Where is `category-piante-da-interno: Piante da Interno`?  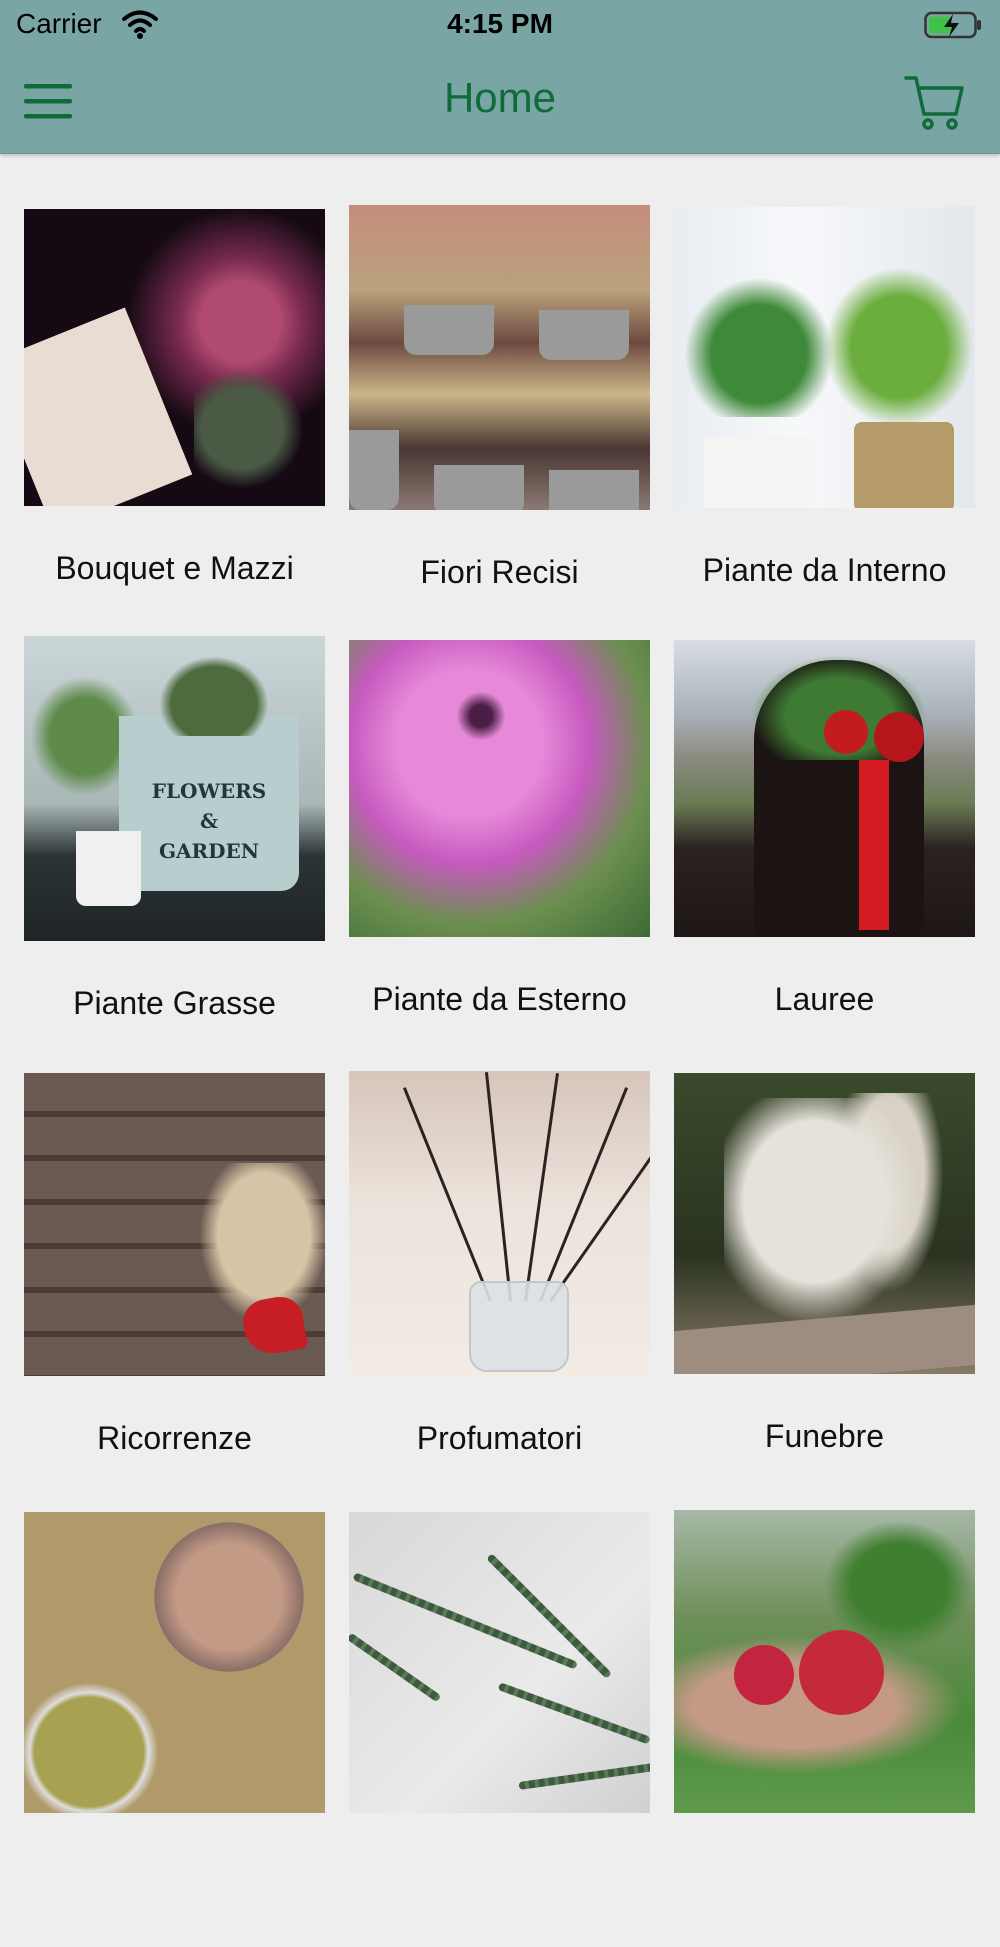
category-piante-da-interno: Piante da Interno is located at coordinates (824, 418).